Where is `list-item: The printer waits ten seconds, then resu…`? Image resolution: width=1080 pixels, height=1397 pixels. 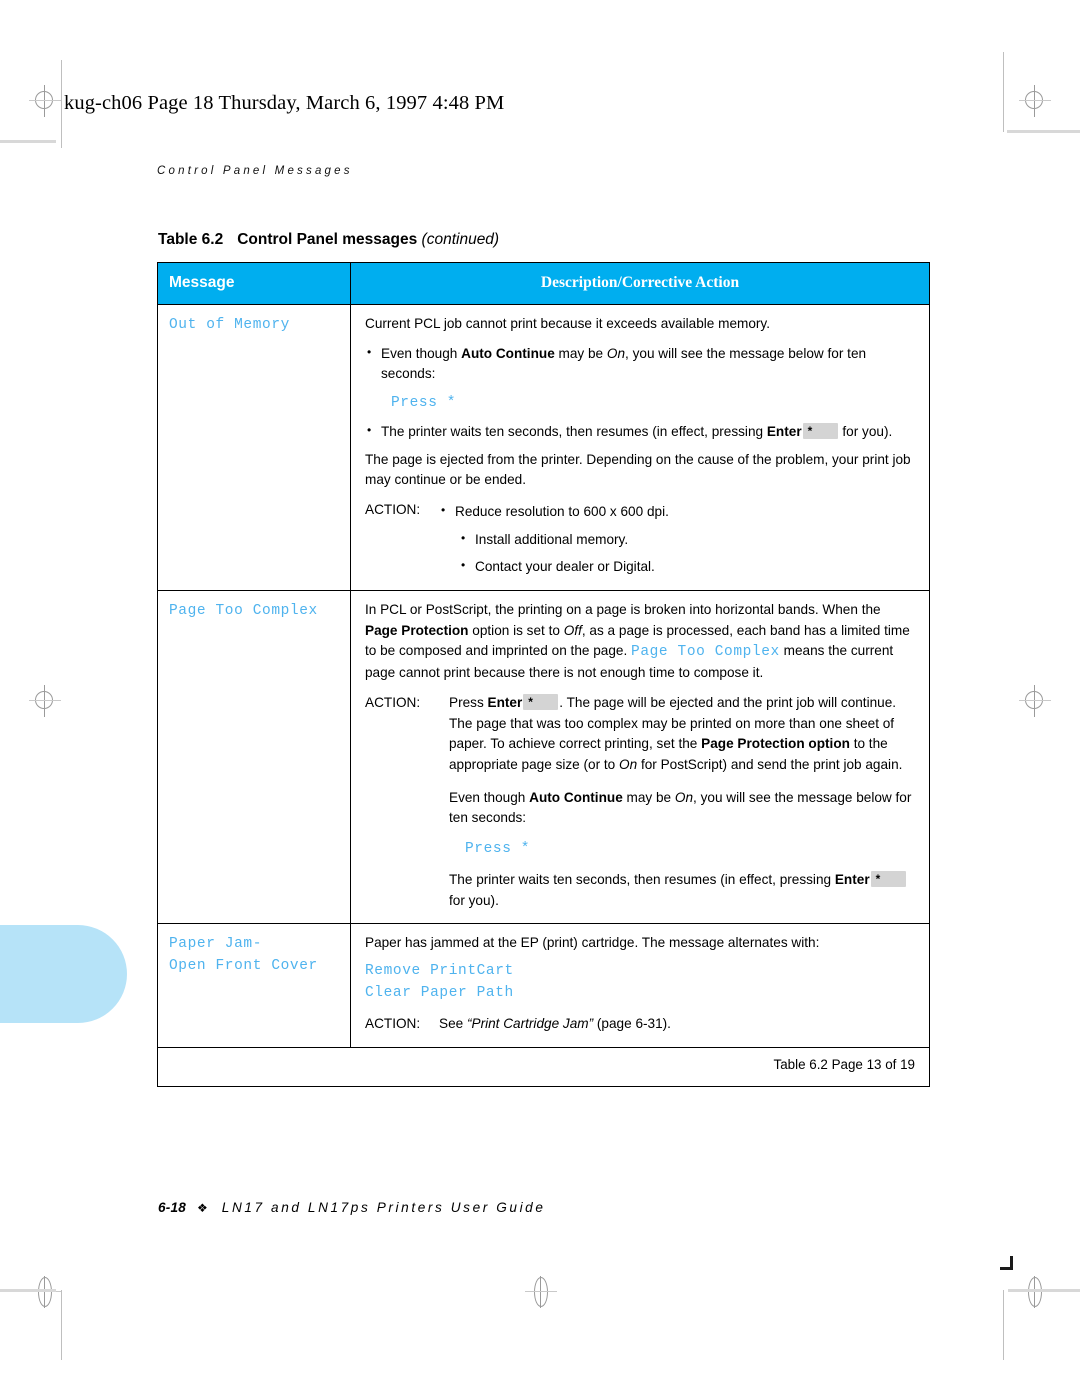
list-item: The printer waits ten seconds, then resu… is located at coordinates (640, 432).